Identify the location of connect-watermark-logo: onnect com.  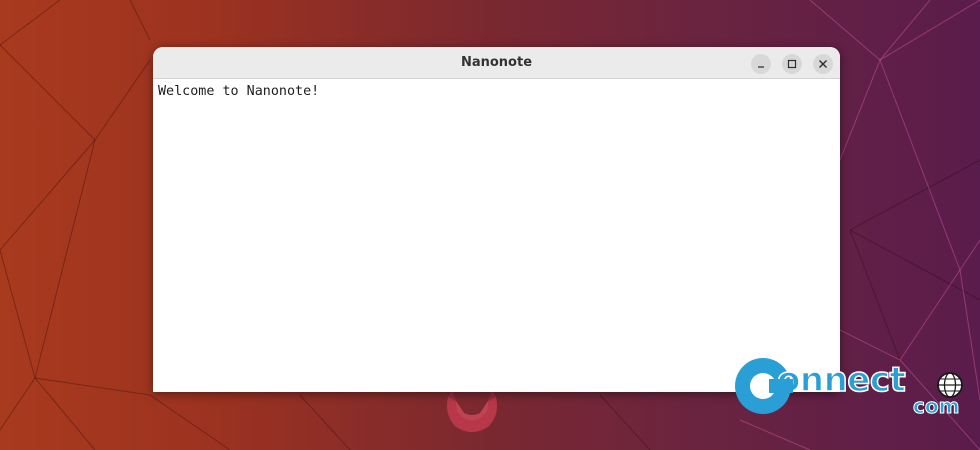
(850, 391).